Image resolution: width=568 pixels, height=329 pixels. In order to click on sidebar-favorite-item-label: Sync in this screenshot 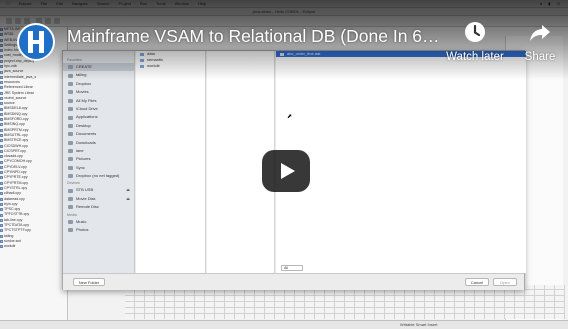, I will do `click(80, 167)`.